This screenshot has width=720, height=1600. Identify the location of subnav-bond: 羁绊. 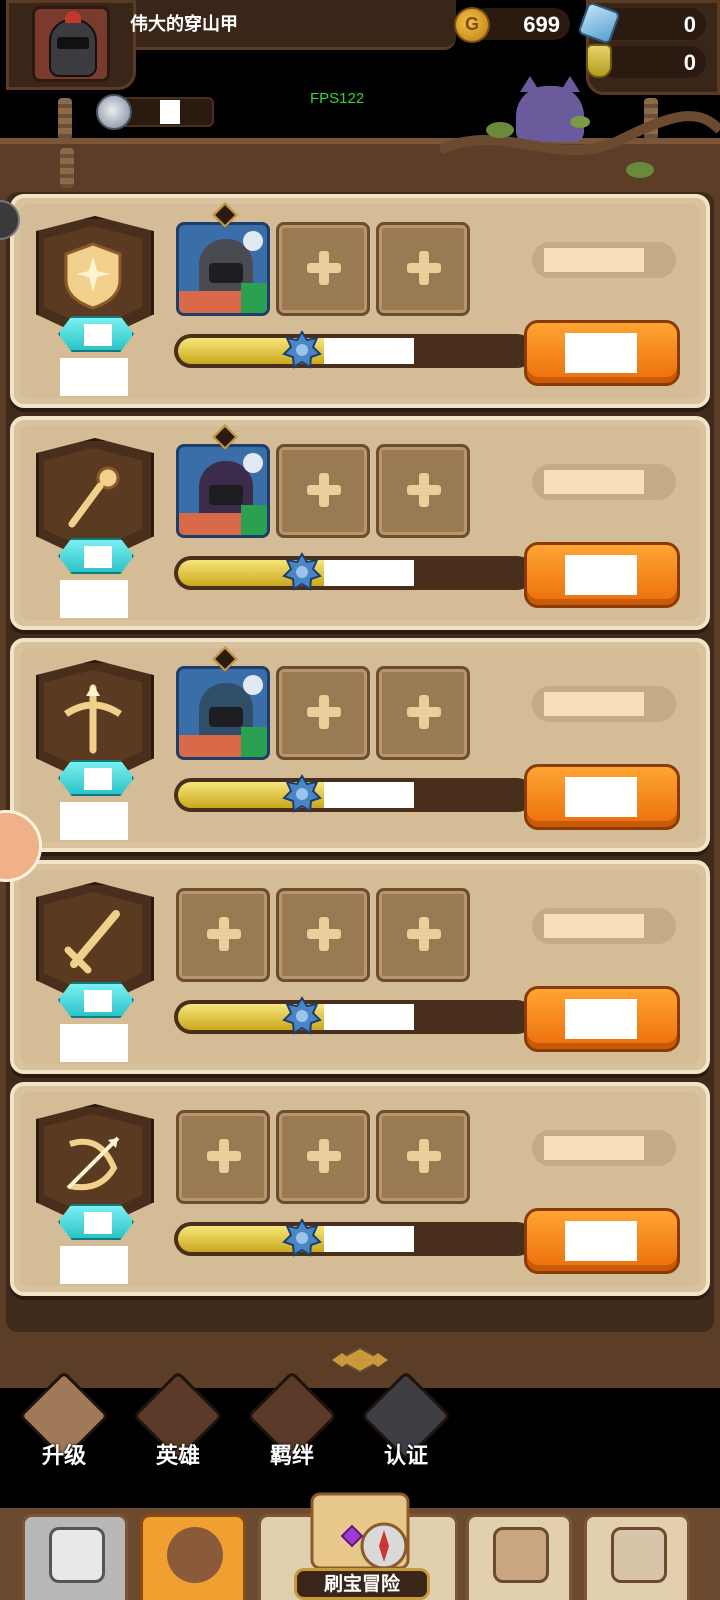
(292, 1419).